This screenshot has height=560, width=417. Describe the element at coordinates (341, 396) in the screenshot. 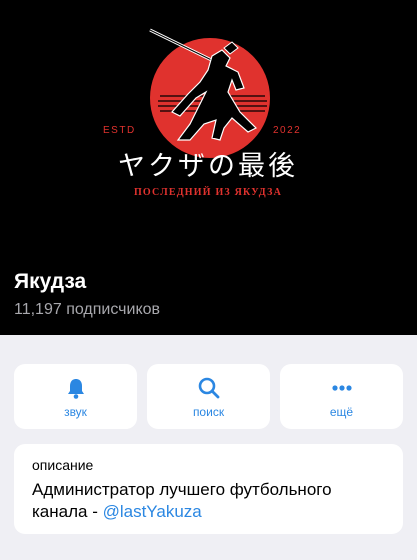

I see `more-button: ещё` at that location.